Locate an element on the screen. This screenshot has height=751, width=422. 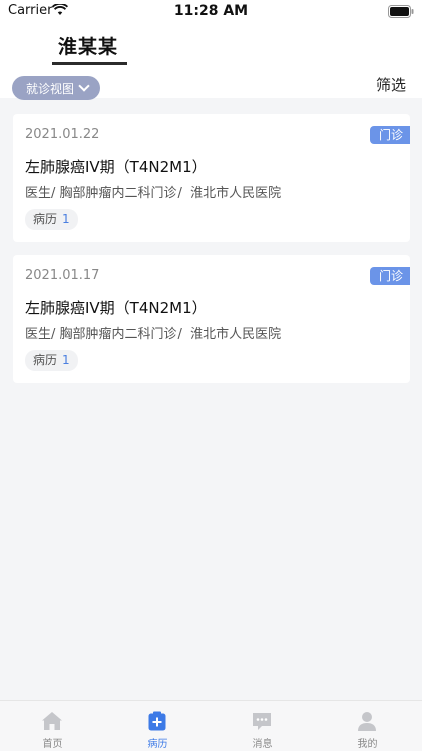
profile-icon is located at coordinates (367, 721).